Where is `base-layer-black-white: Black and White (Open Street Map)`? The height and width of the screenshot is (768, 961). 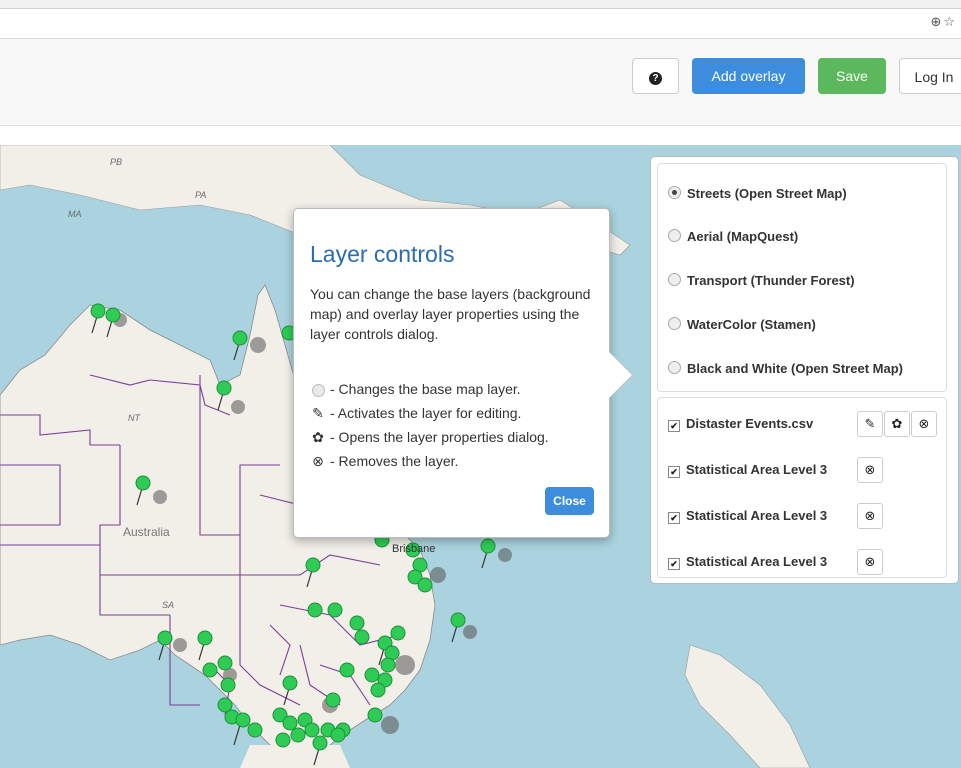 base-layer-black-white: Black and White (Open Street Map) is located at coordinates (785, 368).